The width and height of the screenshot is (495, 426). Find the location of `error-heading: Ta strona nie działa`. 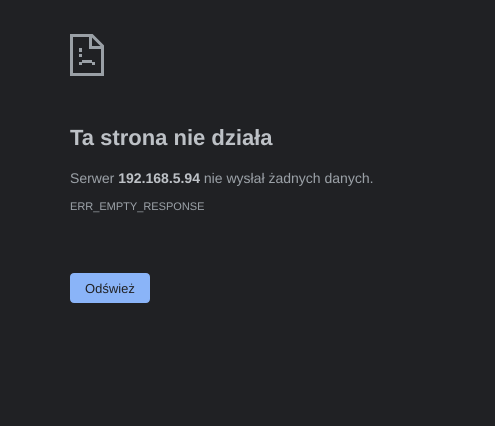

error-heading: Ta strona nie działa is located at coordinates (171, 138).